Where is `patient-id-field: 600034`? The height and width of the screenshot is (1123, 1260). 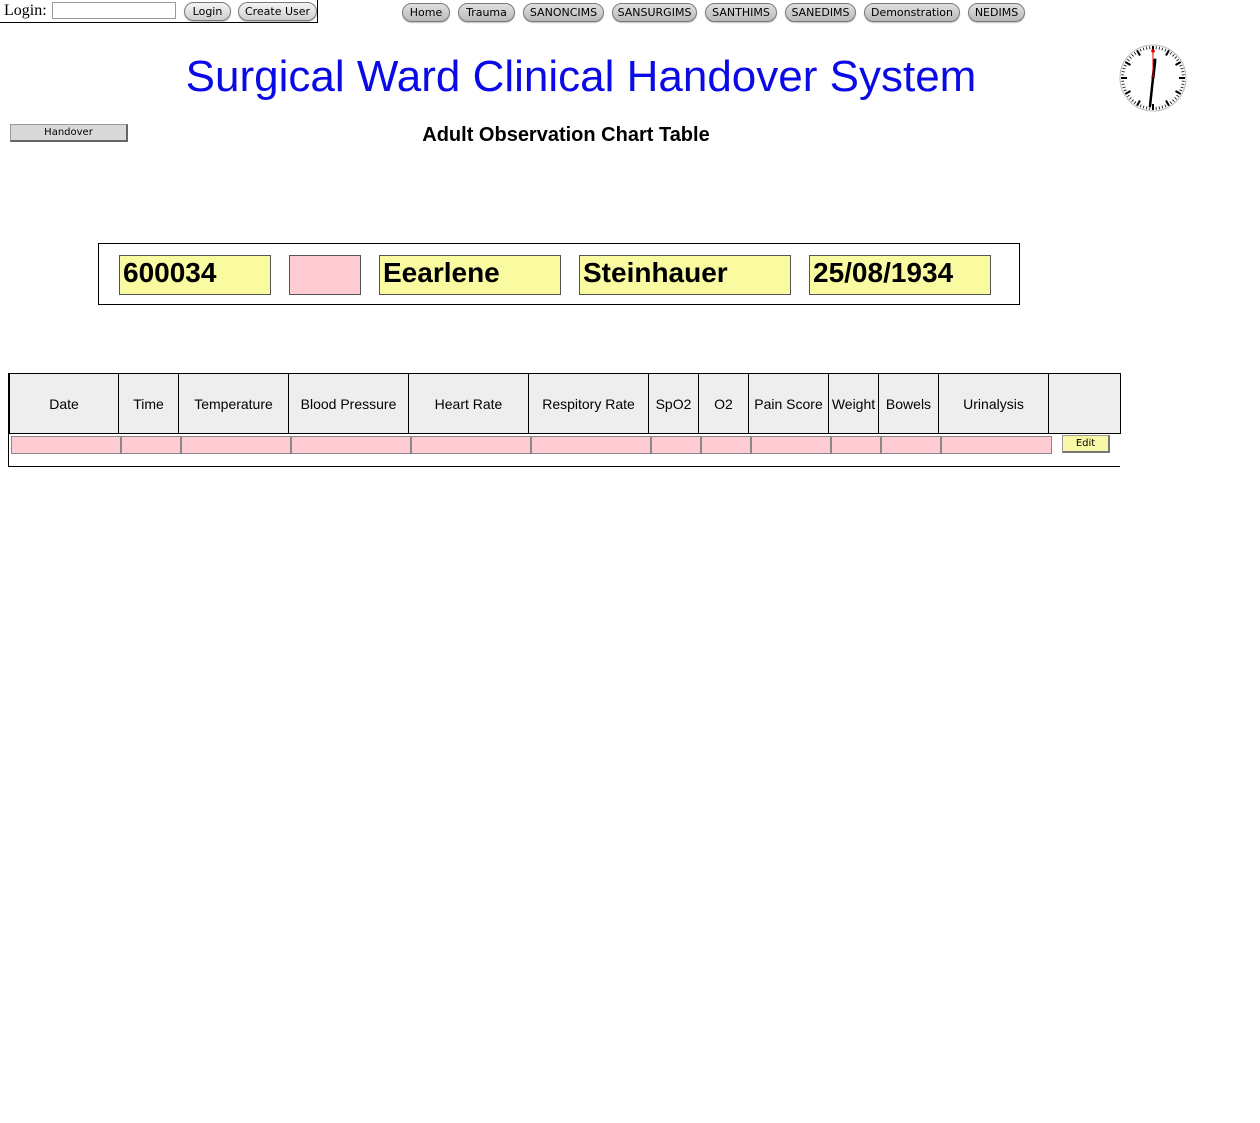
patient-id-field: 600034 is located at coordinates (195, 275).